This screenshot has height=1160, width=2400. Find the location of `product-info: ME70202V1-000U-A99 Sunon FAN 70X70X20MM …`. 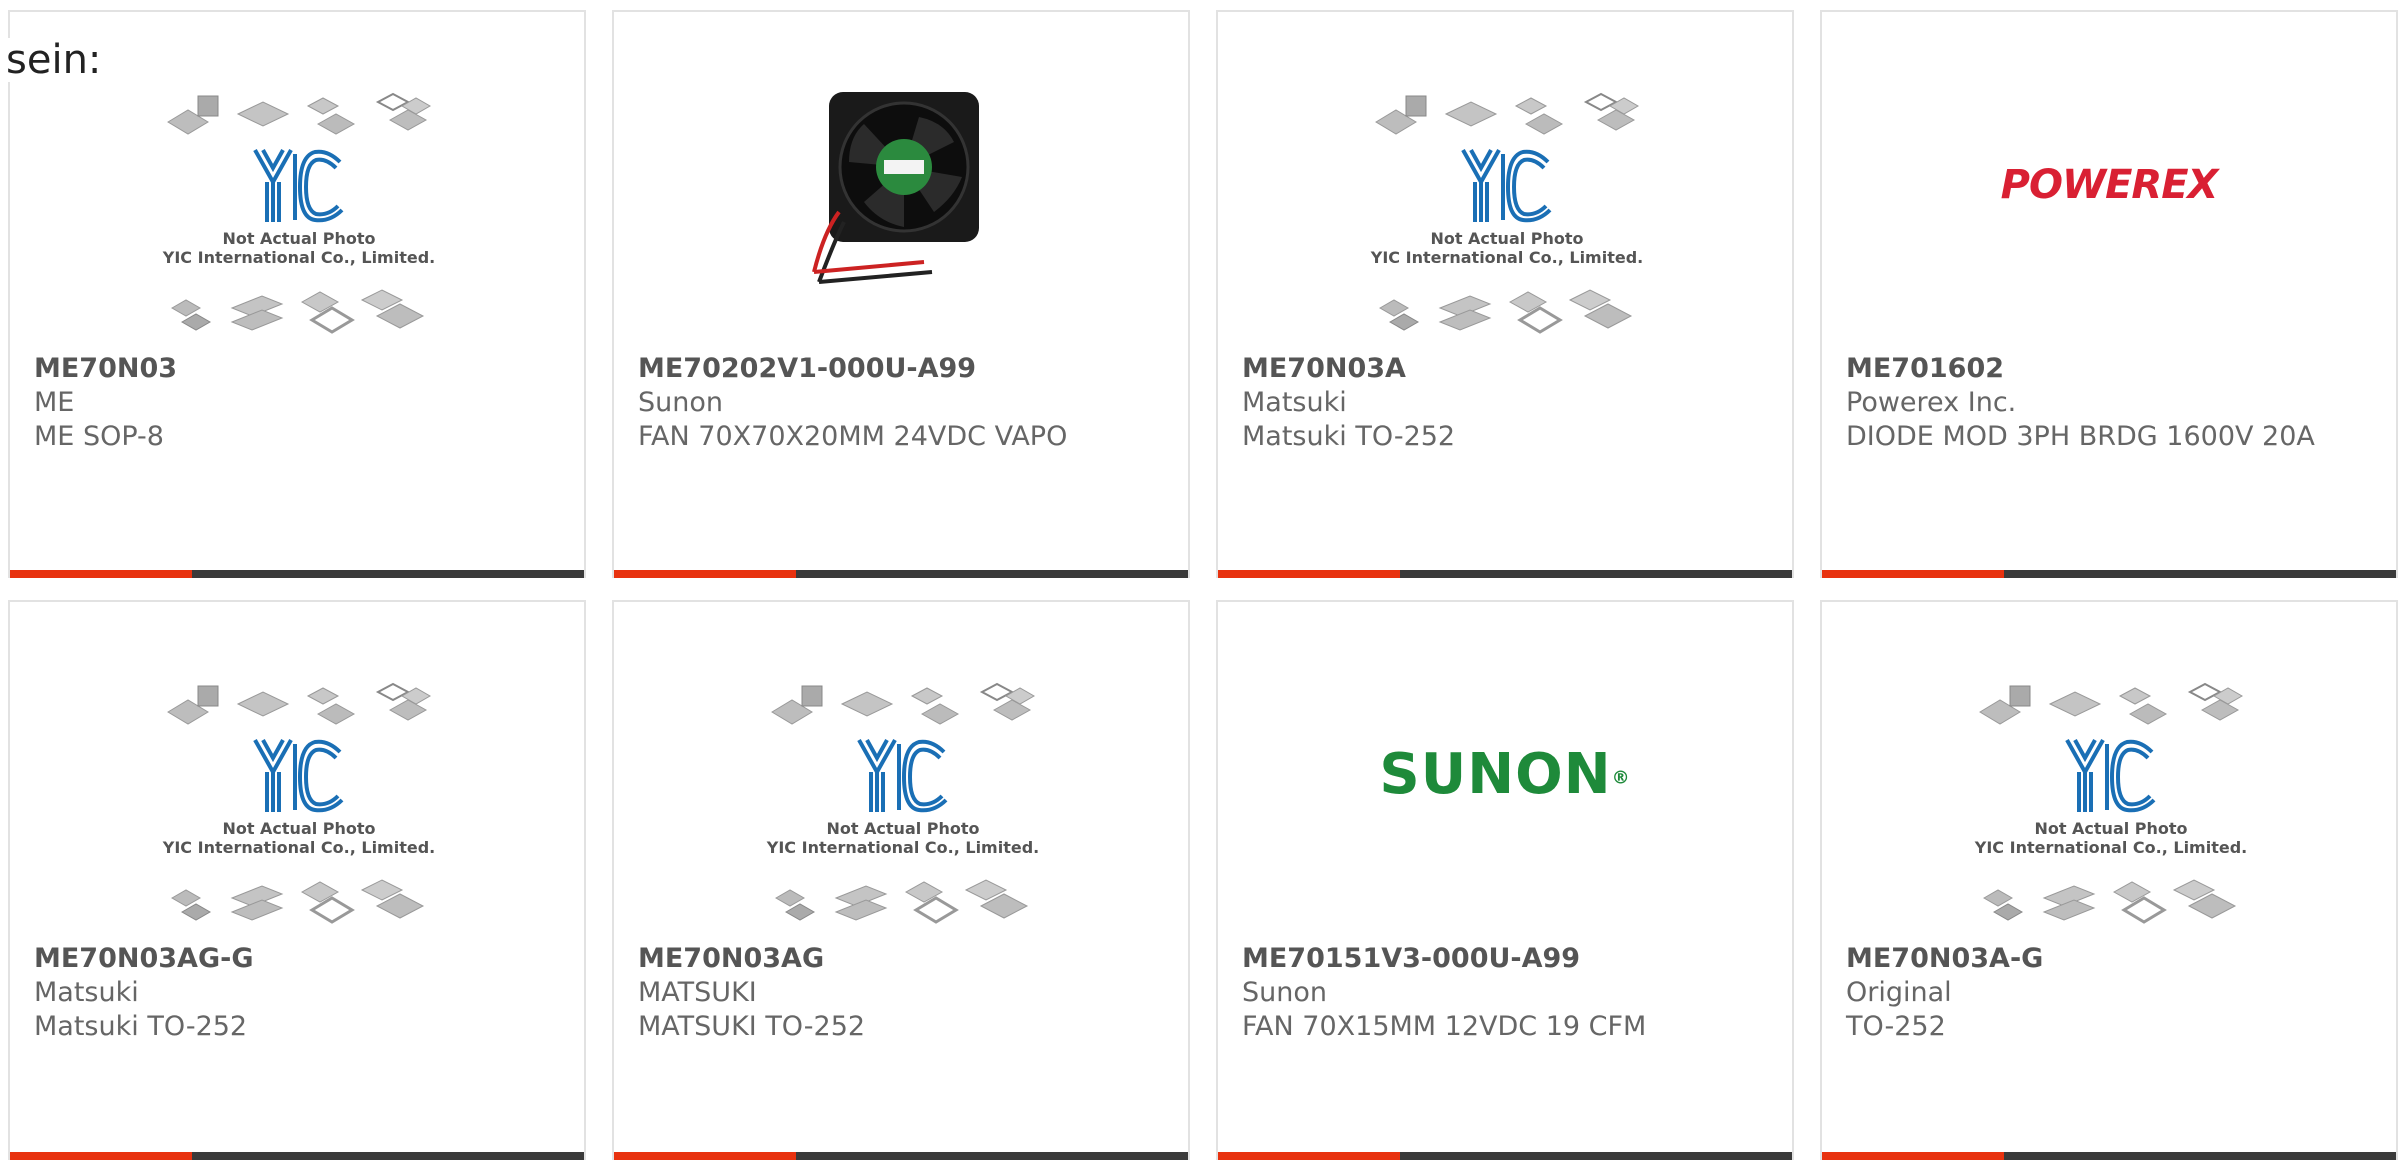

product-info: ME70202V1-000U-A99 Sunon FAN 70X70X20MM … is located at coordinates (901, 403).